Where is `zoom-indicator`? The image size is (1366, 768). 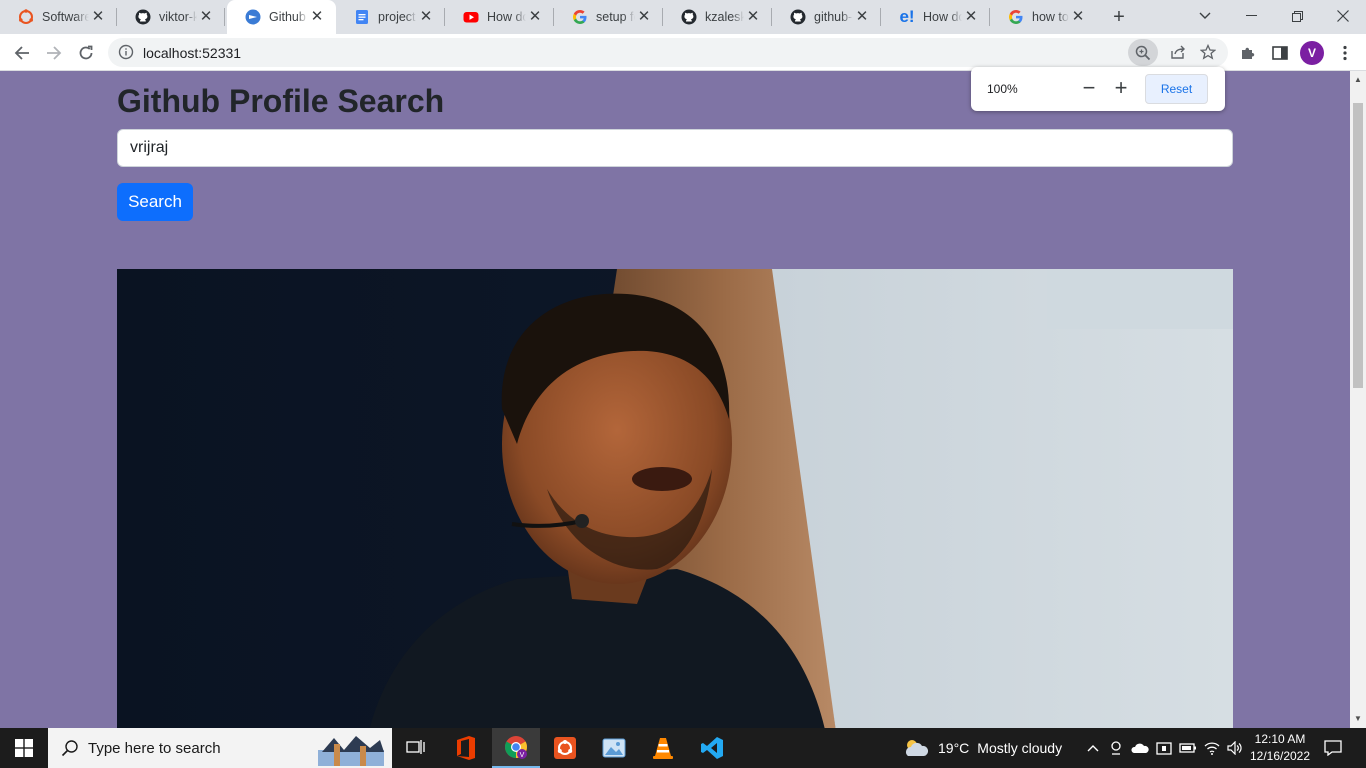
zoom-indicator is located at coordinates (1143, 52).